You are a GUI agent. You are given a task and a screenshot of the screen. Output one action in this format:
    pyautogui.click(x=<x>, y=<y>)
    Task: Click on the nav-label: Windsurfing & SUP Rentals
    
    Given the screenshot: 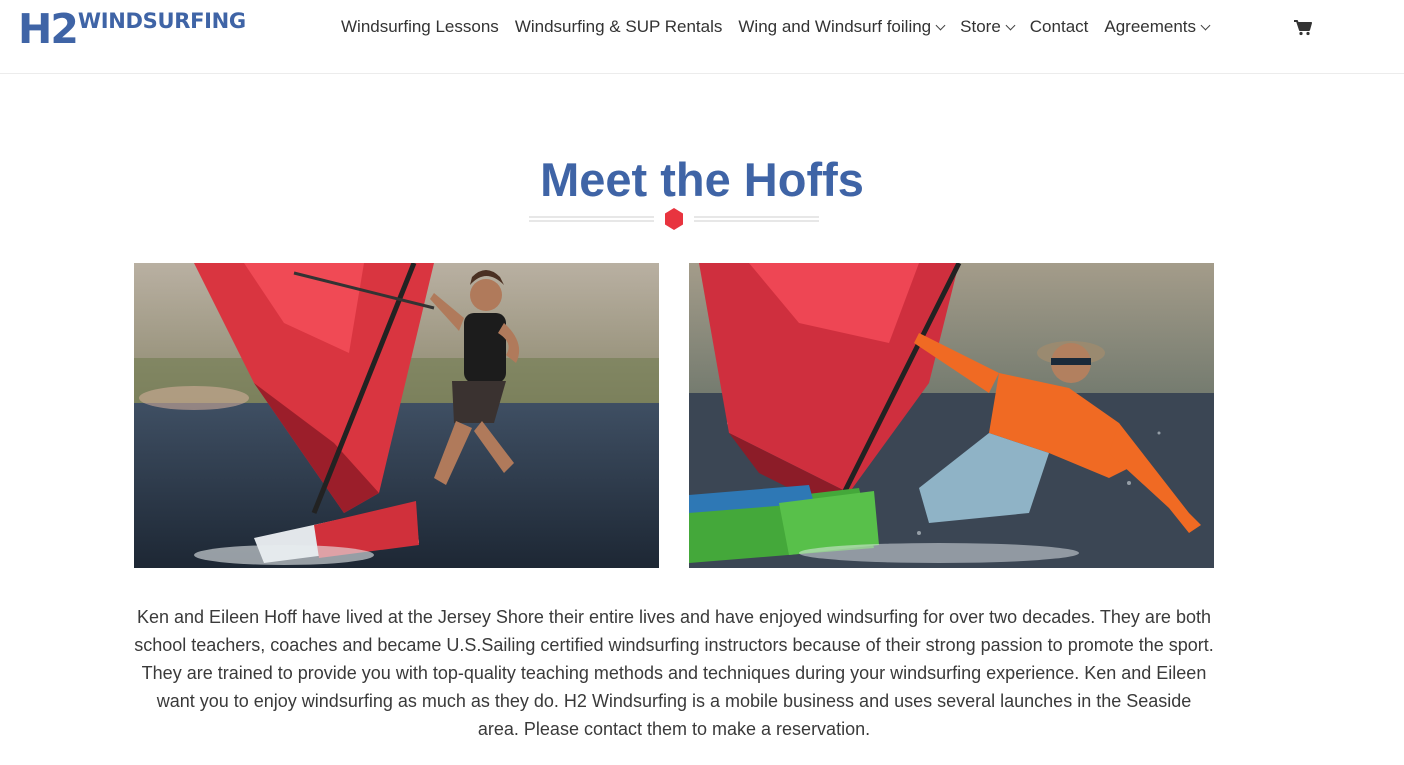 What is the action you would take?
    pyautogui.click(x=618, y=26)
    